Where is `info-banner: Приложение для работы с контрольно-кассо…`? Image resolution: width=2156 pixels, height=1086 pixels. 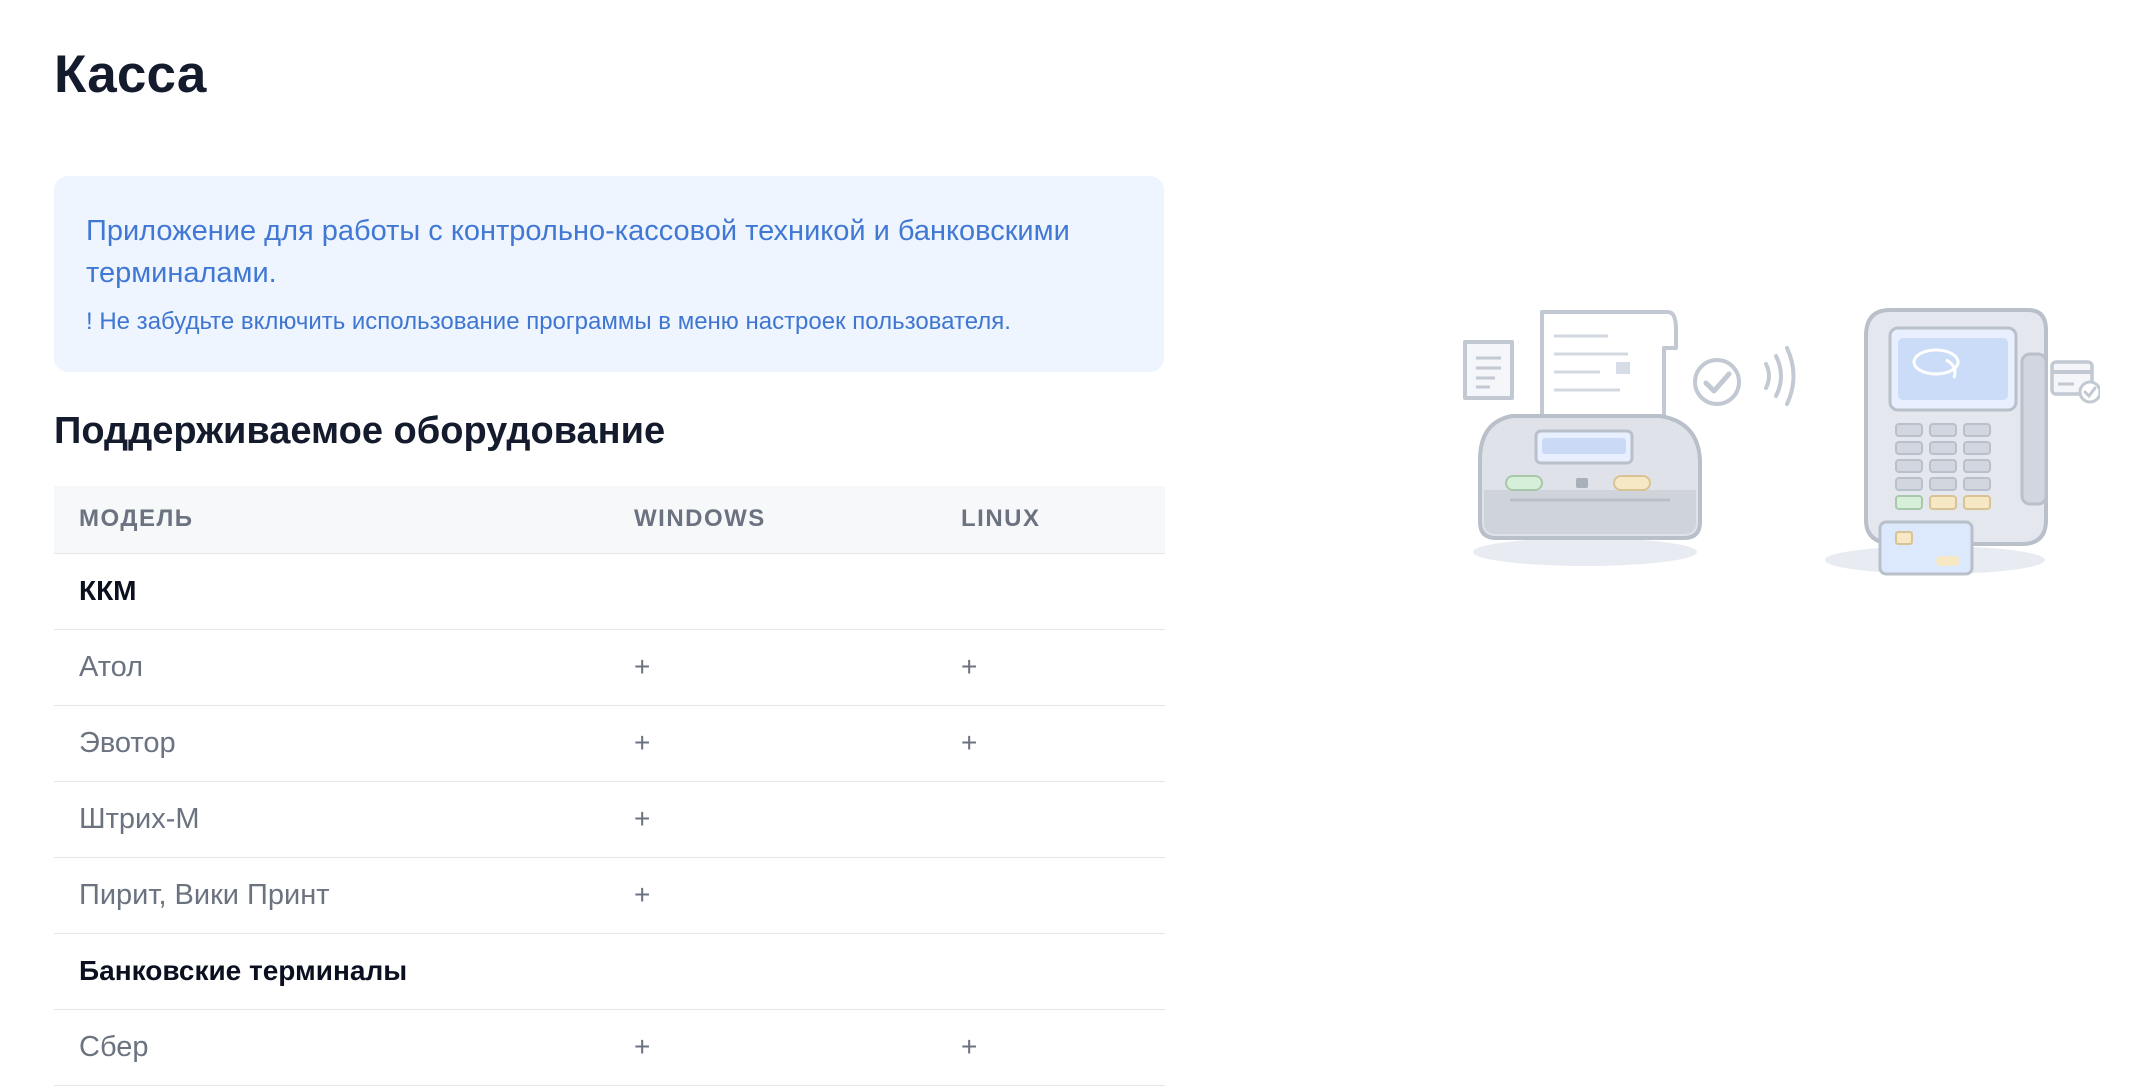
info-banner: Приложение для работы с контрольно-кассо… is located at coordinates (609, 274).